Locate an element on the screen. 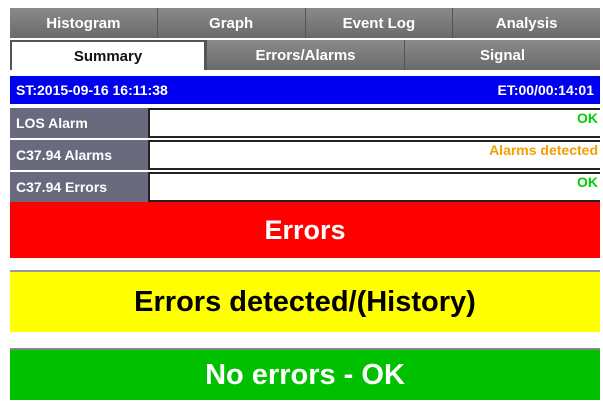 This screenshot has height=405, width=603. tab-graph: Graph is located at coordinates (231, 23).